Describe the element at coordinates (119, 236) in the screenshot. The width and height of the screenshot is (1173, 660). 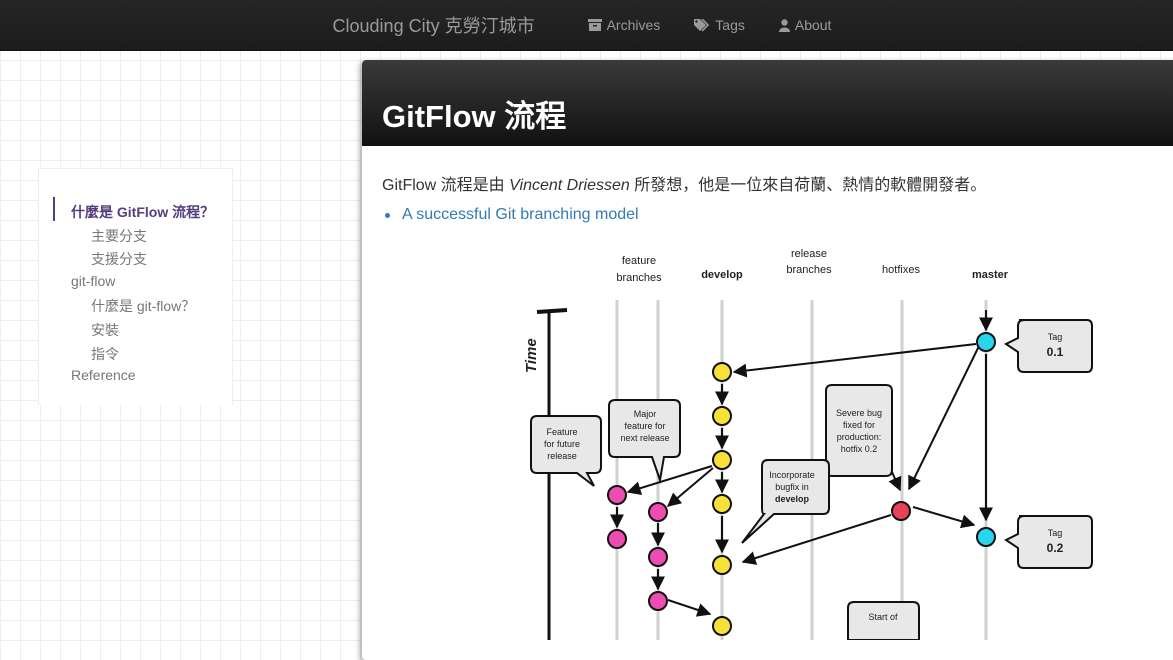
I see `toc-item-main-branches: 主要分支` at that location.